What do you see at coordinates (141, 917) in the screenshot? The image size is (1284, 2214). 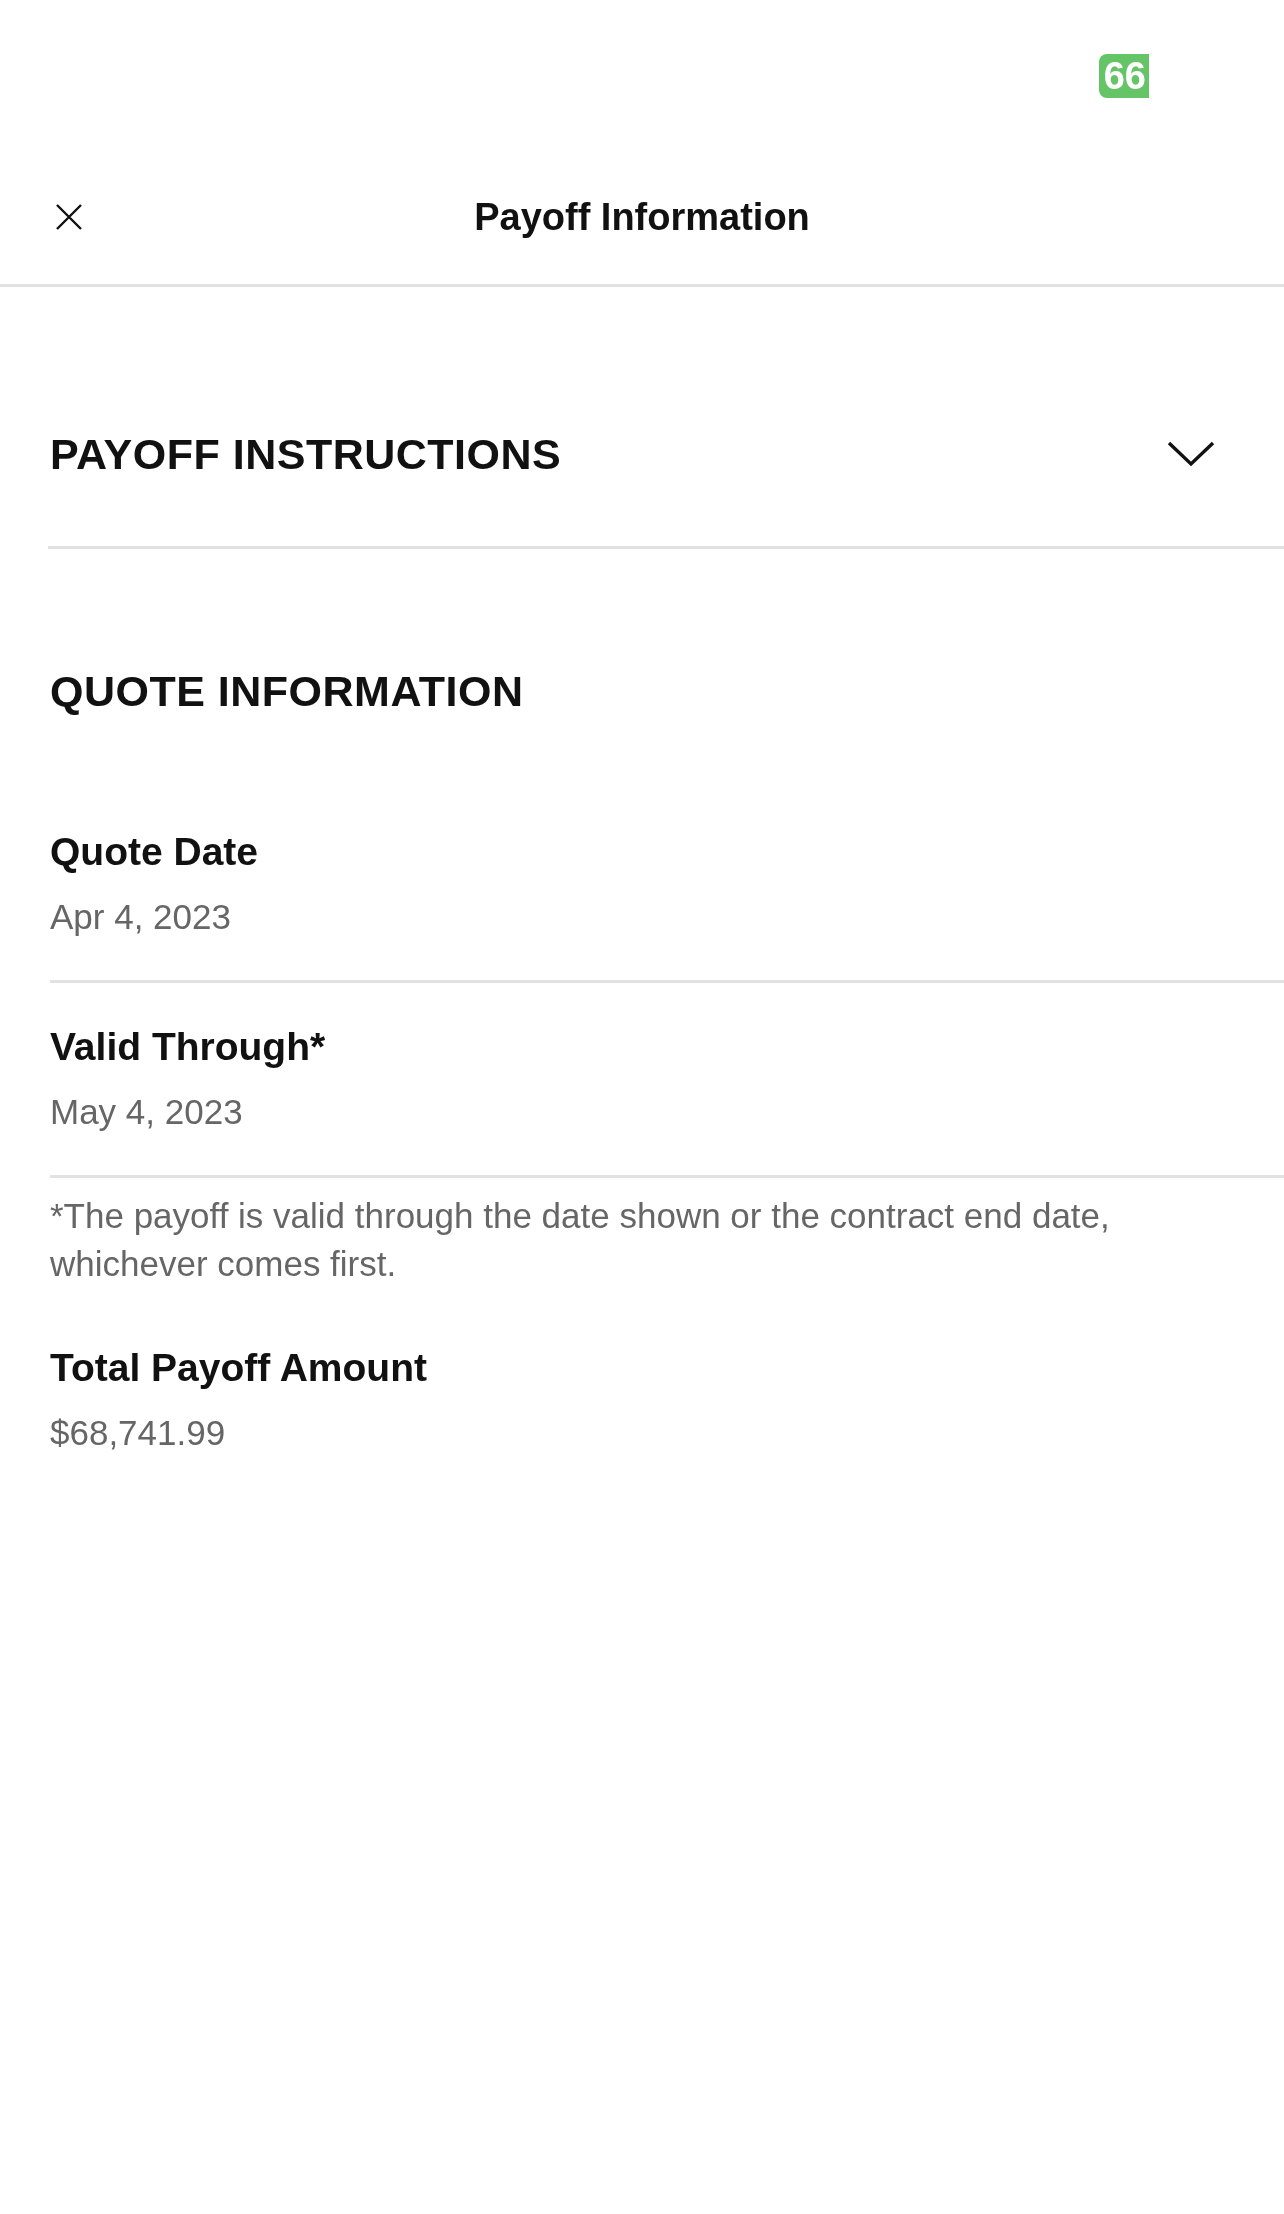 I see `field-value: Apr 4, 2023` at bounding box center [141, 917].